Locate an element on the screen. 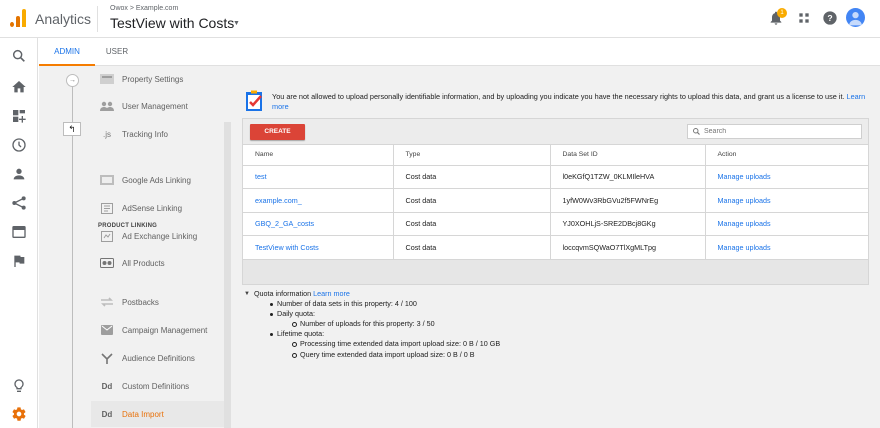 The width and height of the screenshot is (880, 428). admin-tabs: ADMIN USER is located at coordinates (459, 52).